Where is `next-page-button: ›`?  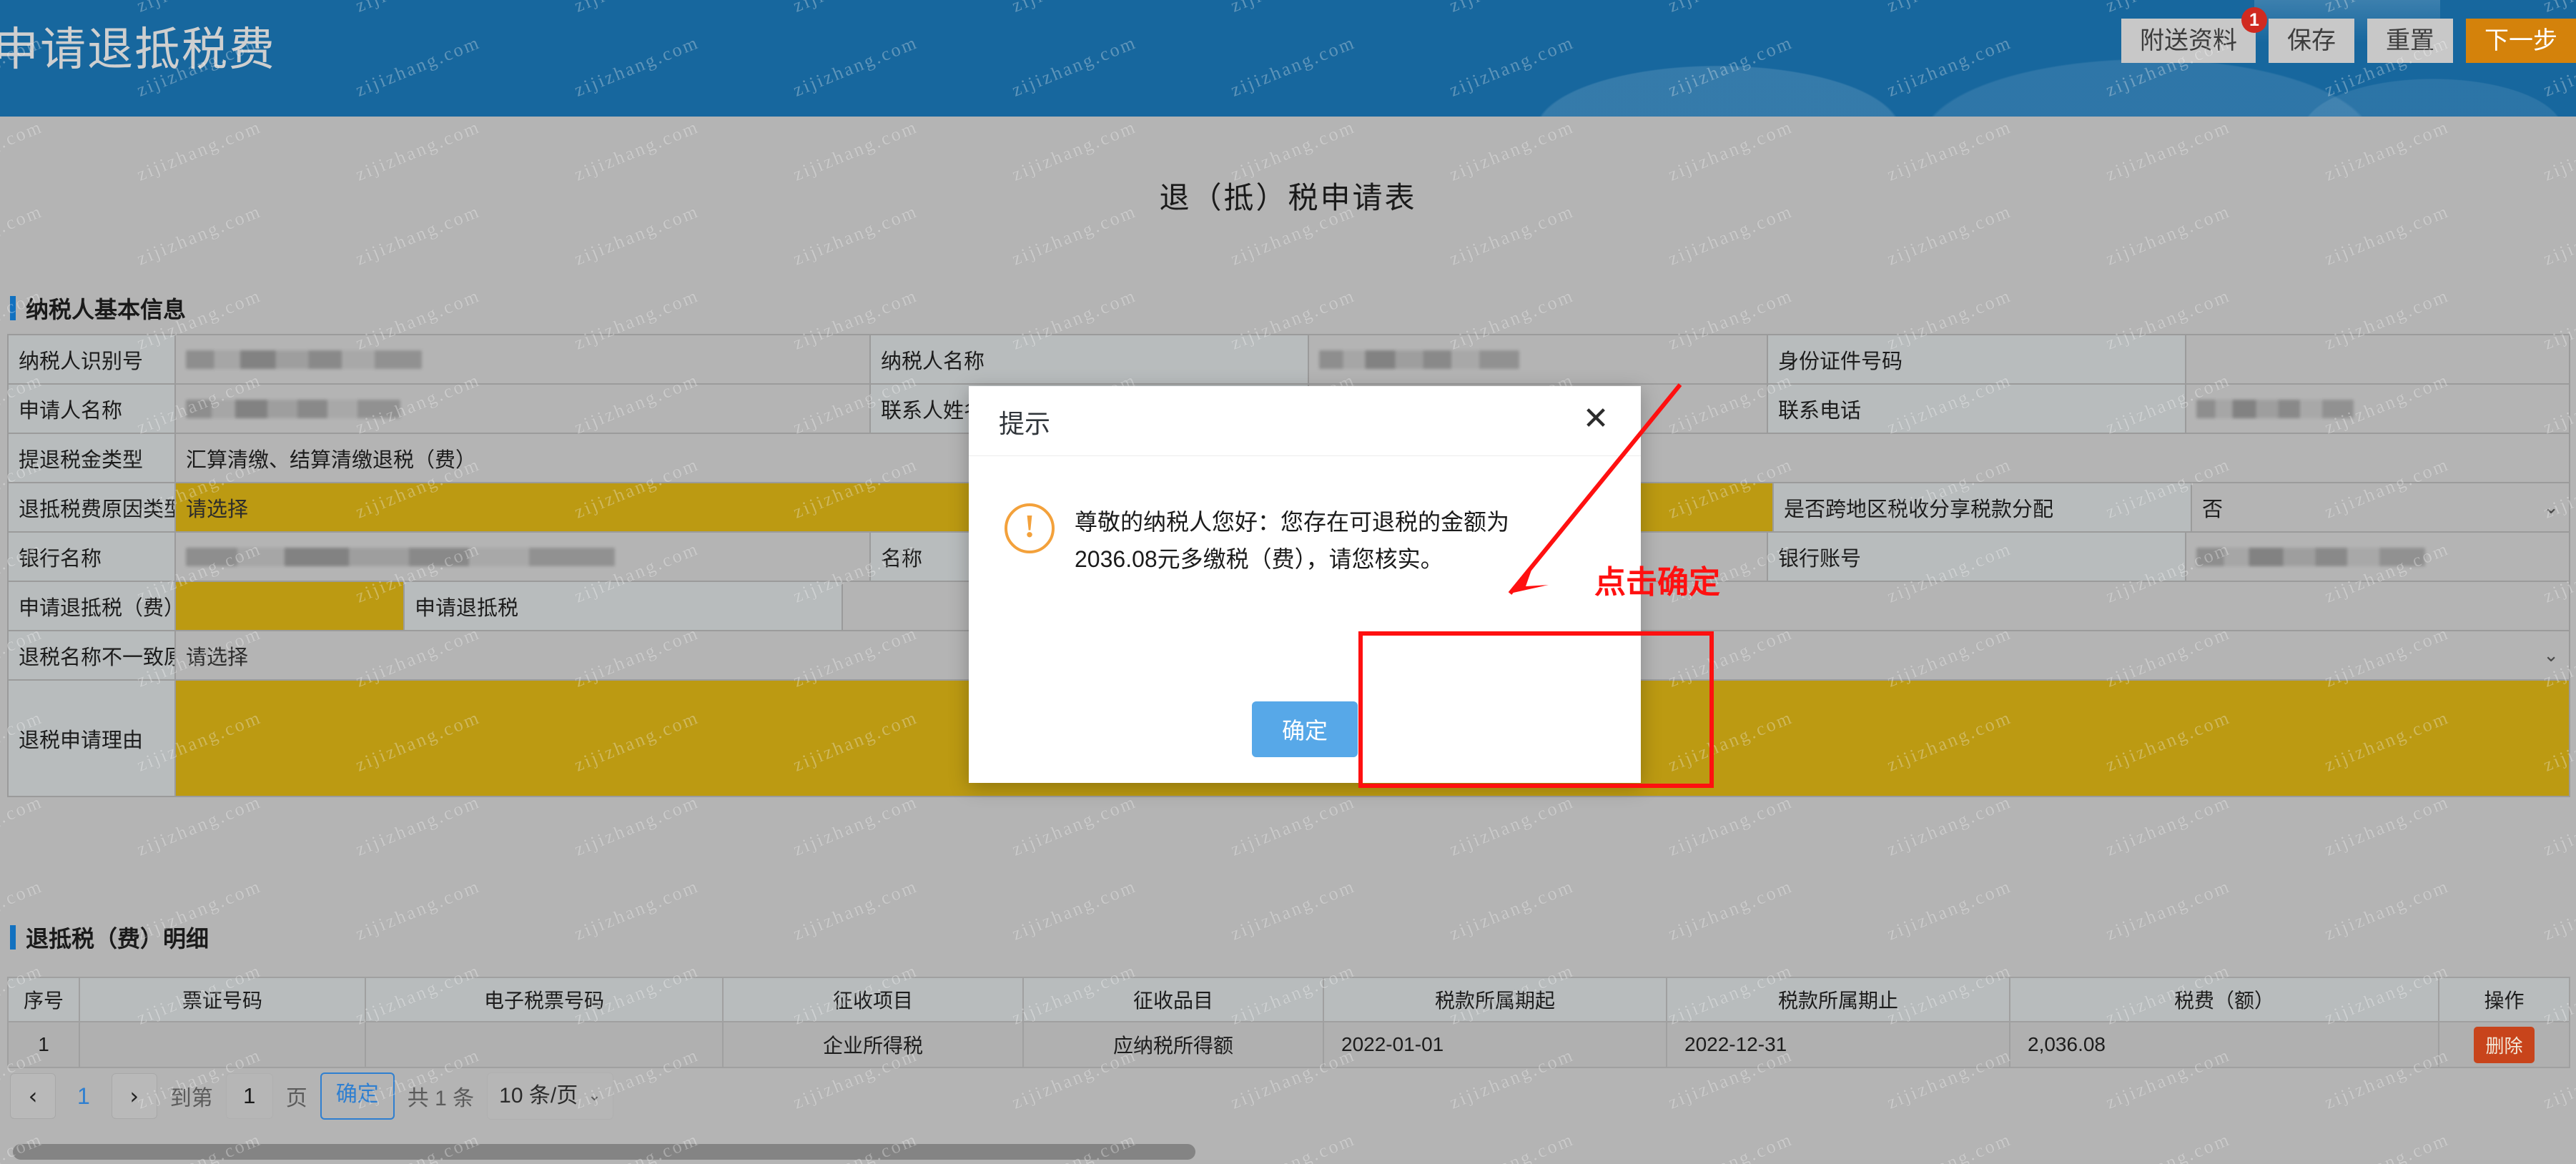
next-page-button: › is located at coordinates (134, 1096).